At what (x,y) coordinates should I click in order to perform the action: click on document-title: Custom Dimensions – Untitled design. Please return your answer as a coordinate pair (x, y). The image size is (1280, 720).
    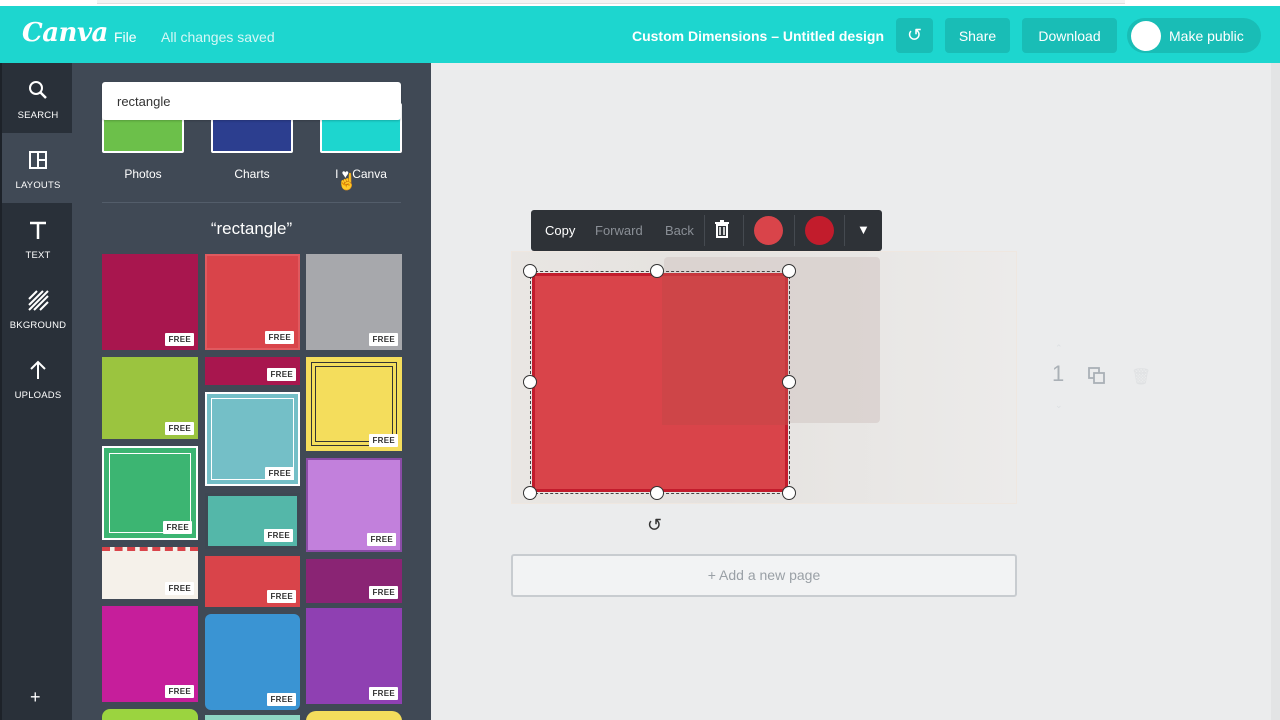
    Looking at the image, I should click on (758, 36).